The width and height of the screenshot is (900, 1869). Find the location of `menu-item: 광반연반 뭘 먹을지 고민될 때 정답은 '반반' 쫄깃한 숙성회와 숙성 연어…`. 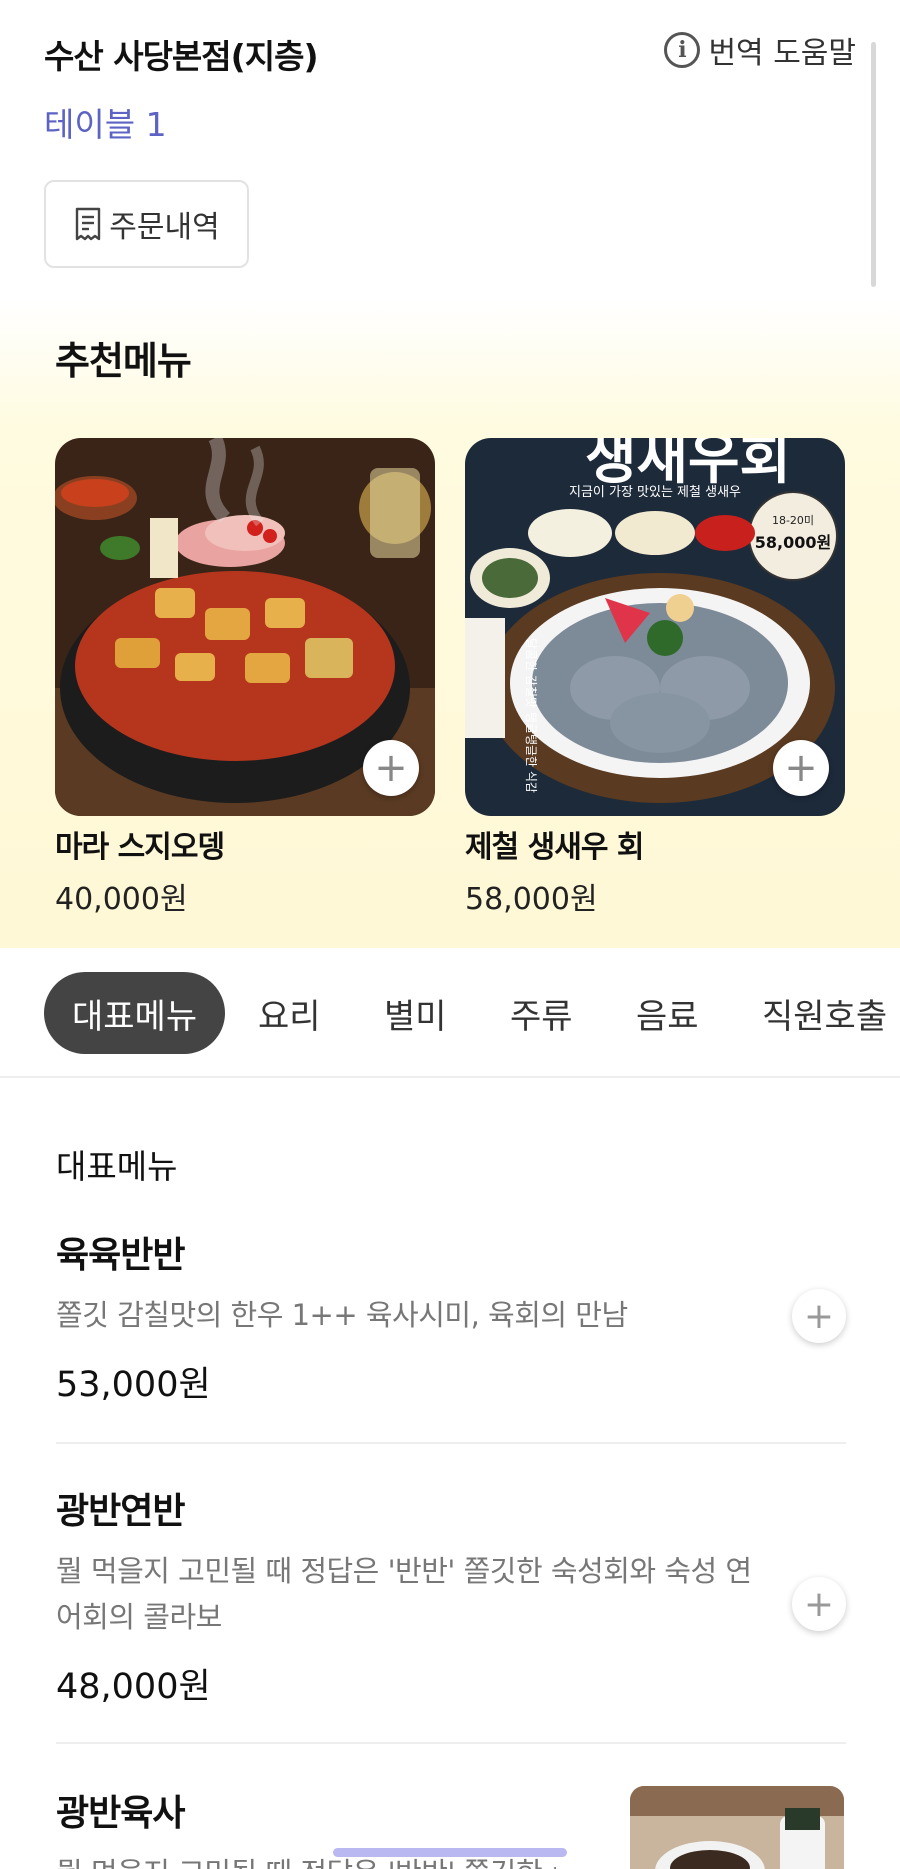

menu-item: 광반연반 뭘 먹을지 고민될 때 정답은 '반반' 쫄깃한 숙성회와 숙성 연어… is located at coordinates (451, 1595).